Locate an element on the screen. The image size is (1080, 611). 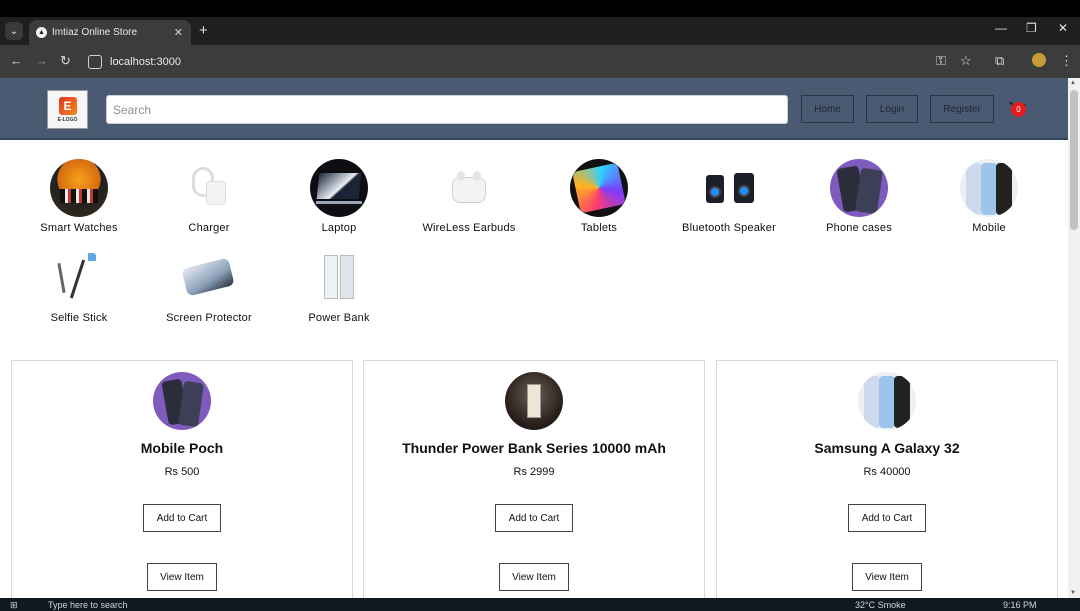
product-price: Rs 40000 is located at coordinates (887, 472).